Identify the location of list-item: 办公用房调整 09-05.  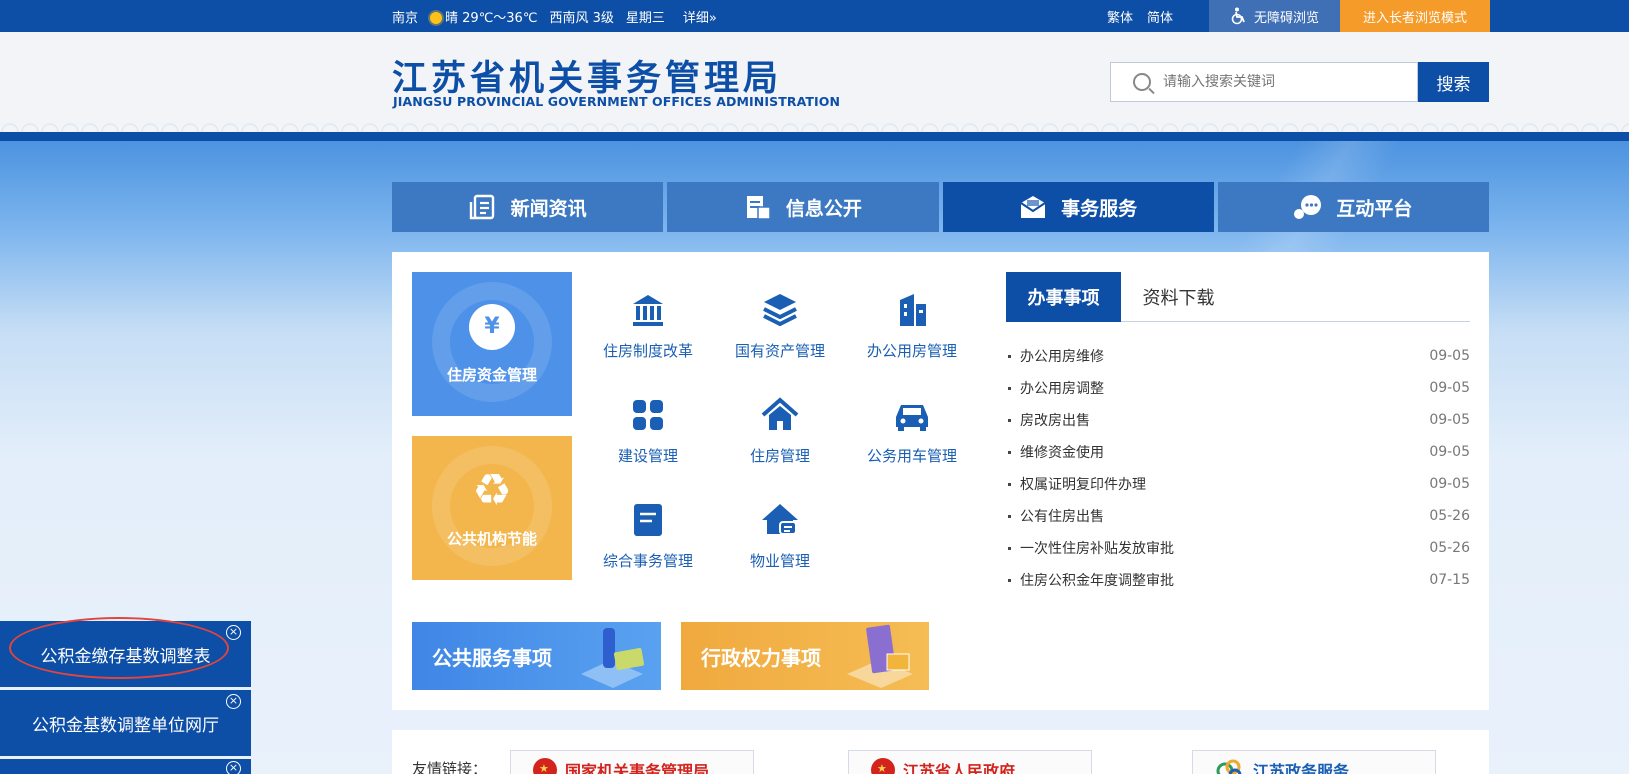
(1238, 388).